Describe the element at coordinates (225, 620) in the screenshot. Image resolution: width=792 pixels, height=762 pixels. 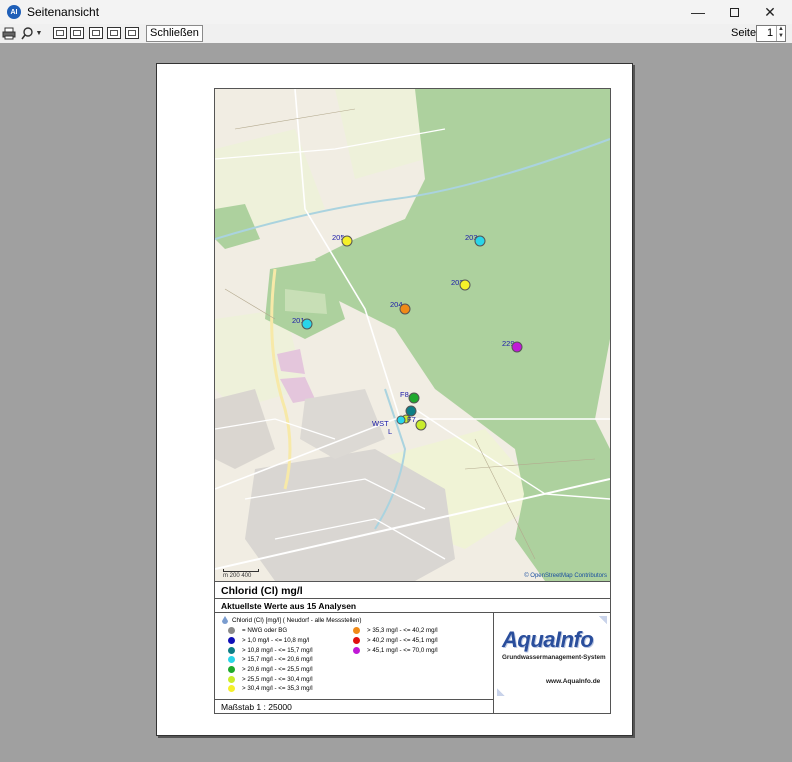
I see `droplet-icon` at that location.